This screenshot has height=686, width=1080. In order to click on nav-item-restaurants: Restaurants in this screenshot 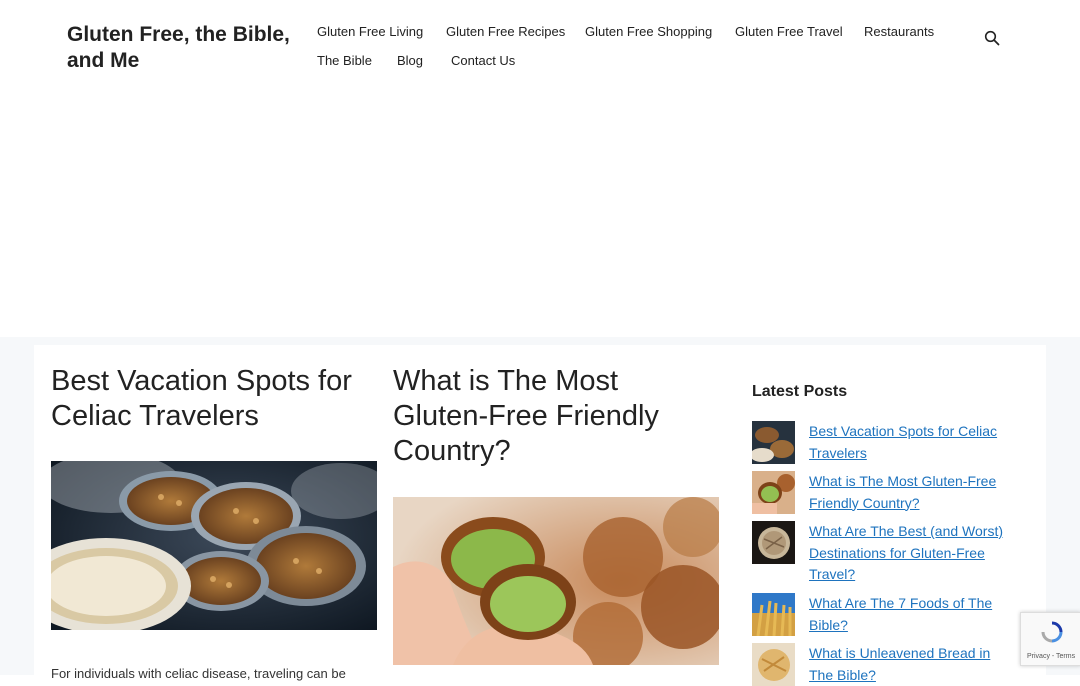, I will do `click(899, 31)`.